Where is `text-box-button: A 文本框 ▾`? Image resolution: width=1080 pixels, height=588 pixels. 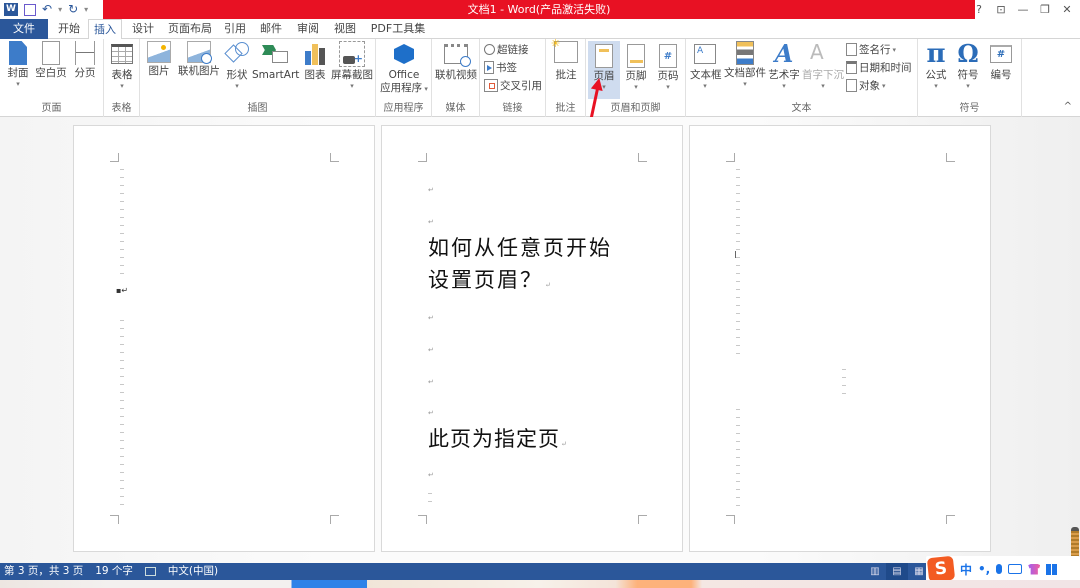
text-box-button: A 文本框 ▾ is located at coordinates (706, 65).